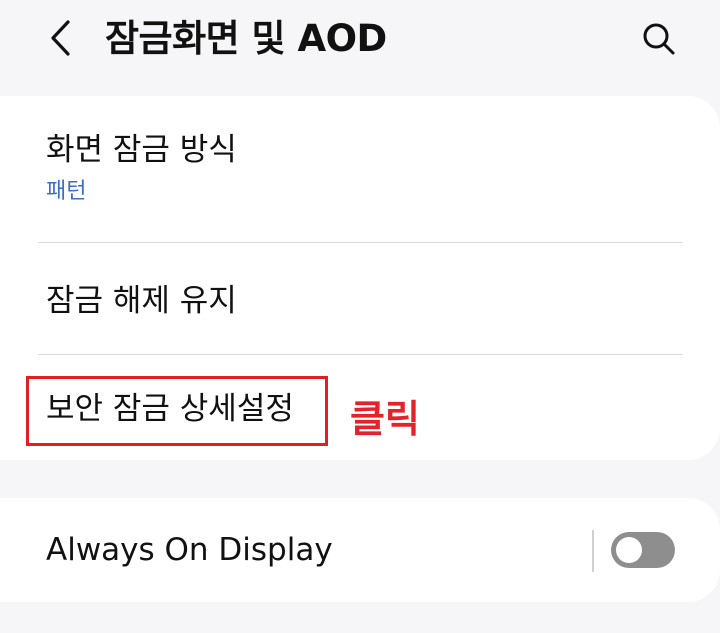 Image resolution: width=720 pixels, height=633 pixels. I want to click on screen-lock-type-label: 화면 잠금 방식, so click(141, 150).